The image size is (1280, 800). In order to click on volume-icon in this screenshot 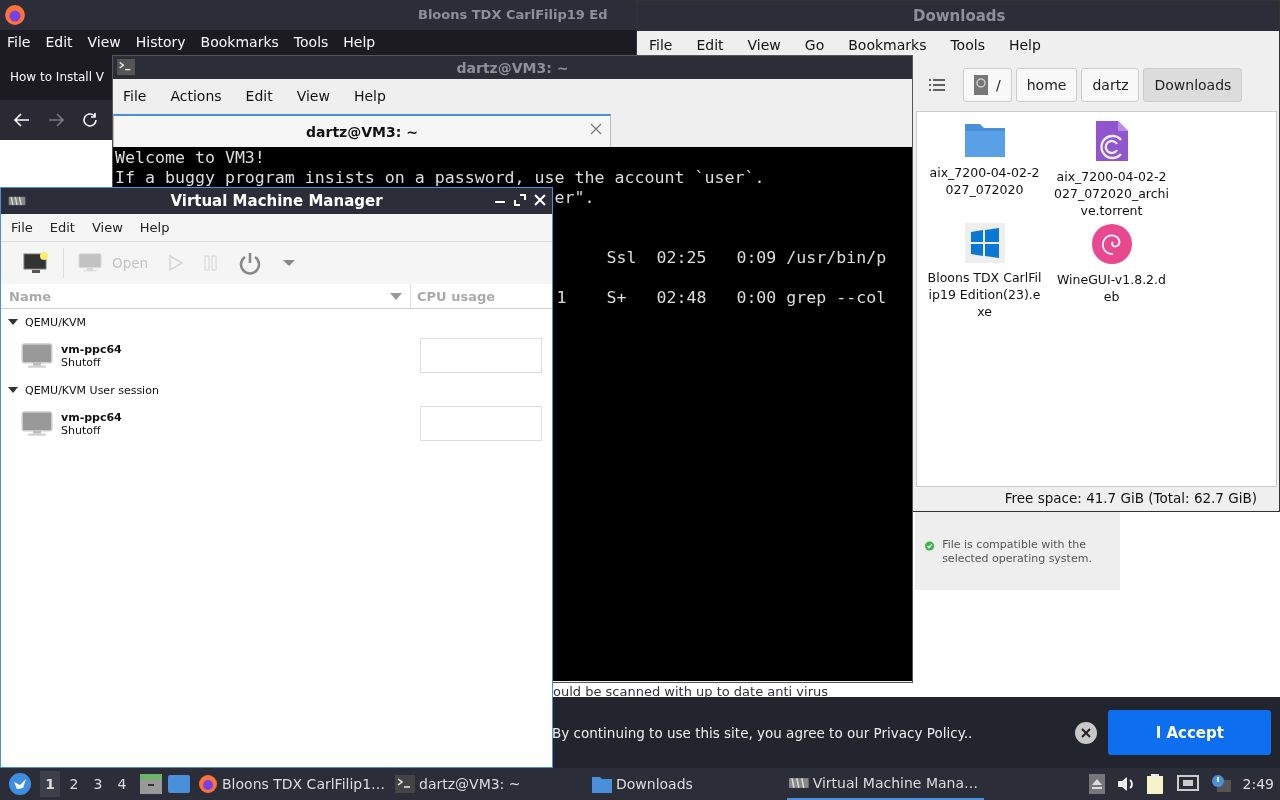, I will do `click(1125, 784)`.